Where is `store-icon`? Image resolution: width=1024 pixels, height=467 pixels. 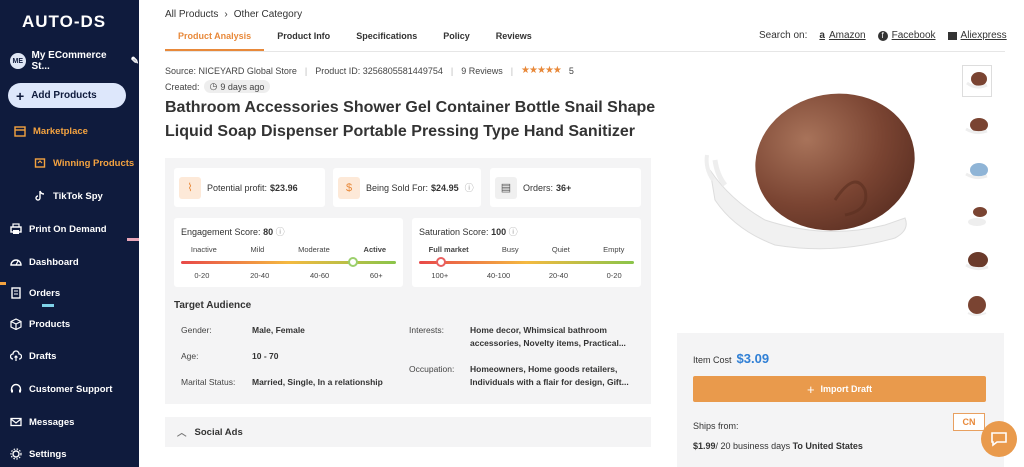 store-icon is located at coordinates (20, 131).